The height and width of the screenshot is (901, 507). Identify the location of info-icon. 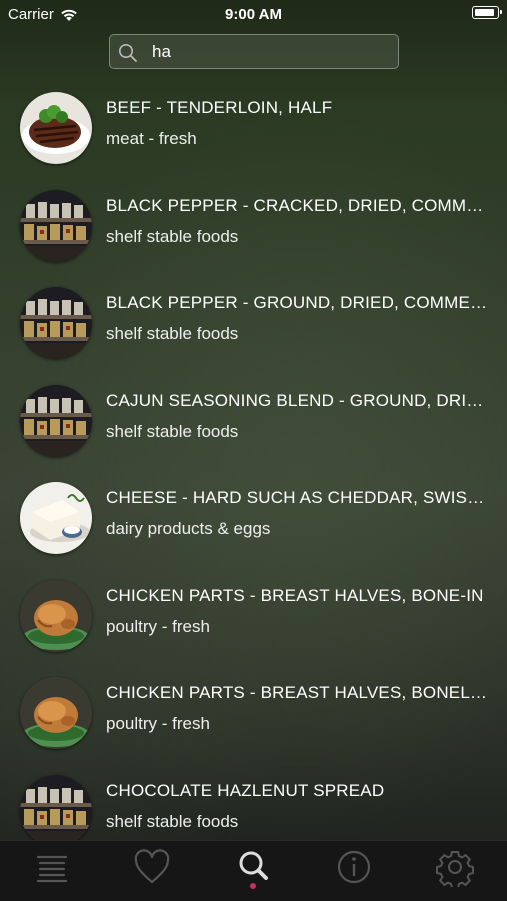
(354, 867).